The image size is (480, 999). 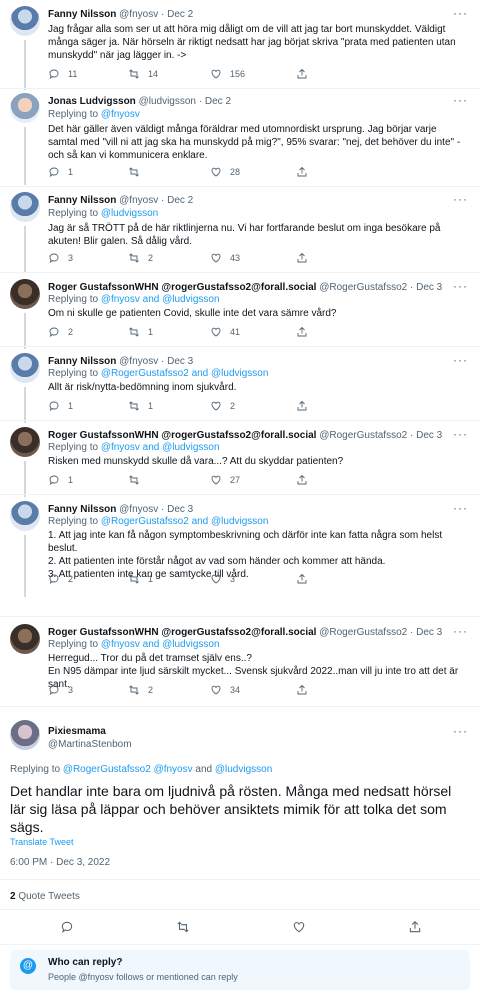 I want to click on author-handle: @ludvigsson, so click(x=167, y=101).